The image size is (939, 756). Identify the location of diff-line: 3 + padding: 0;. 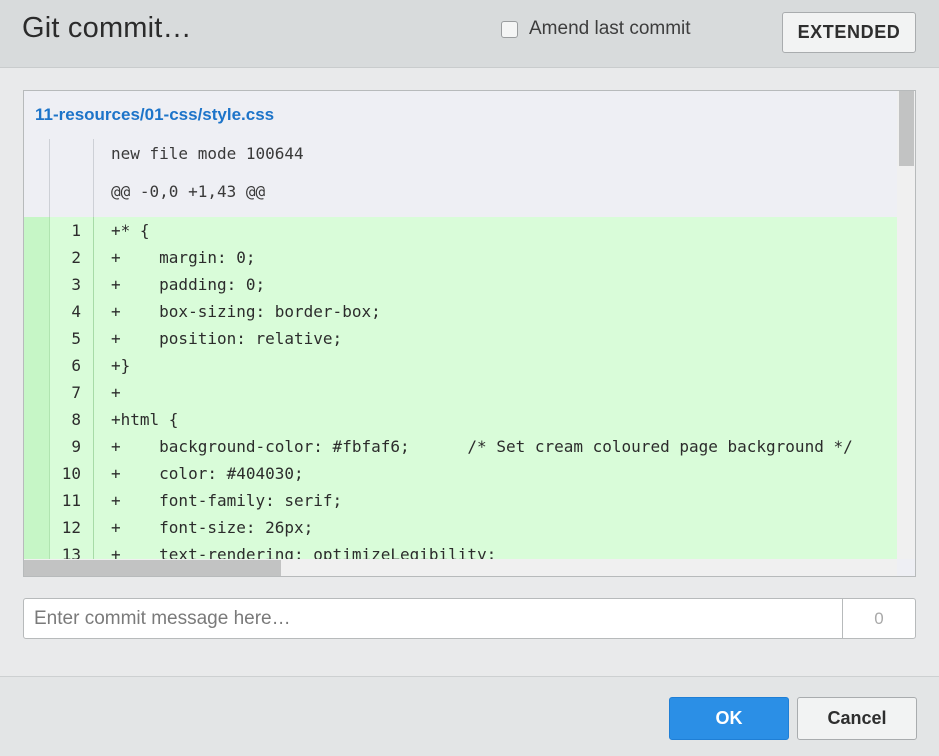
(460, 284).